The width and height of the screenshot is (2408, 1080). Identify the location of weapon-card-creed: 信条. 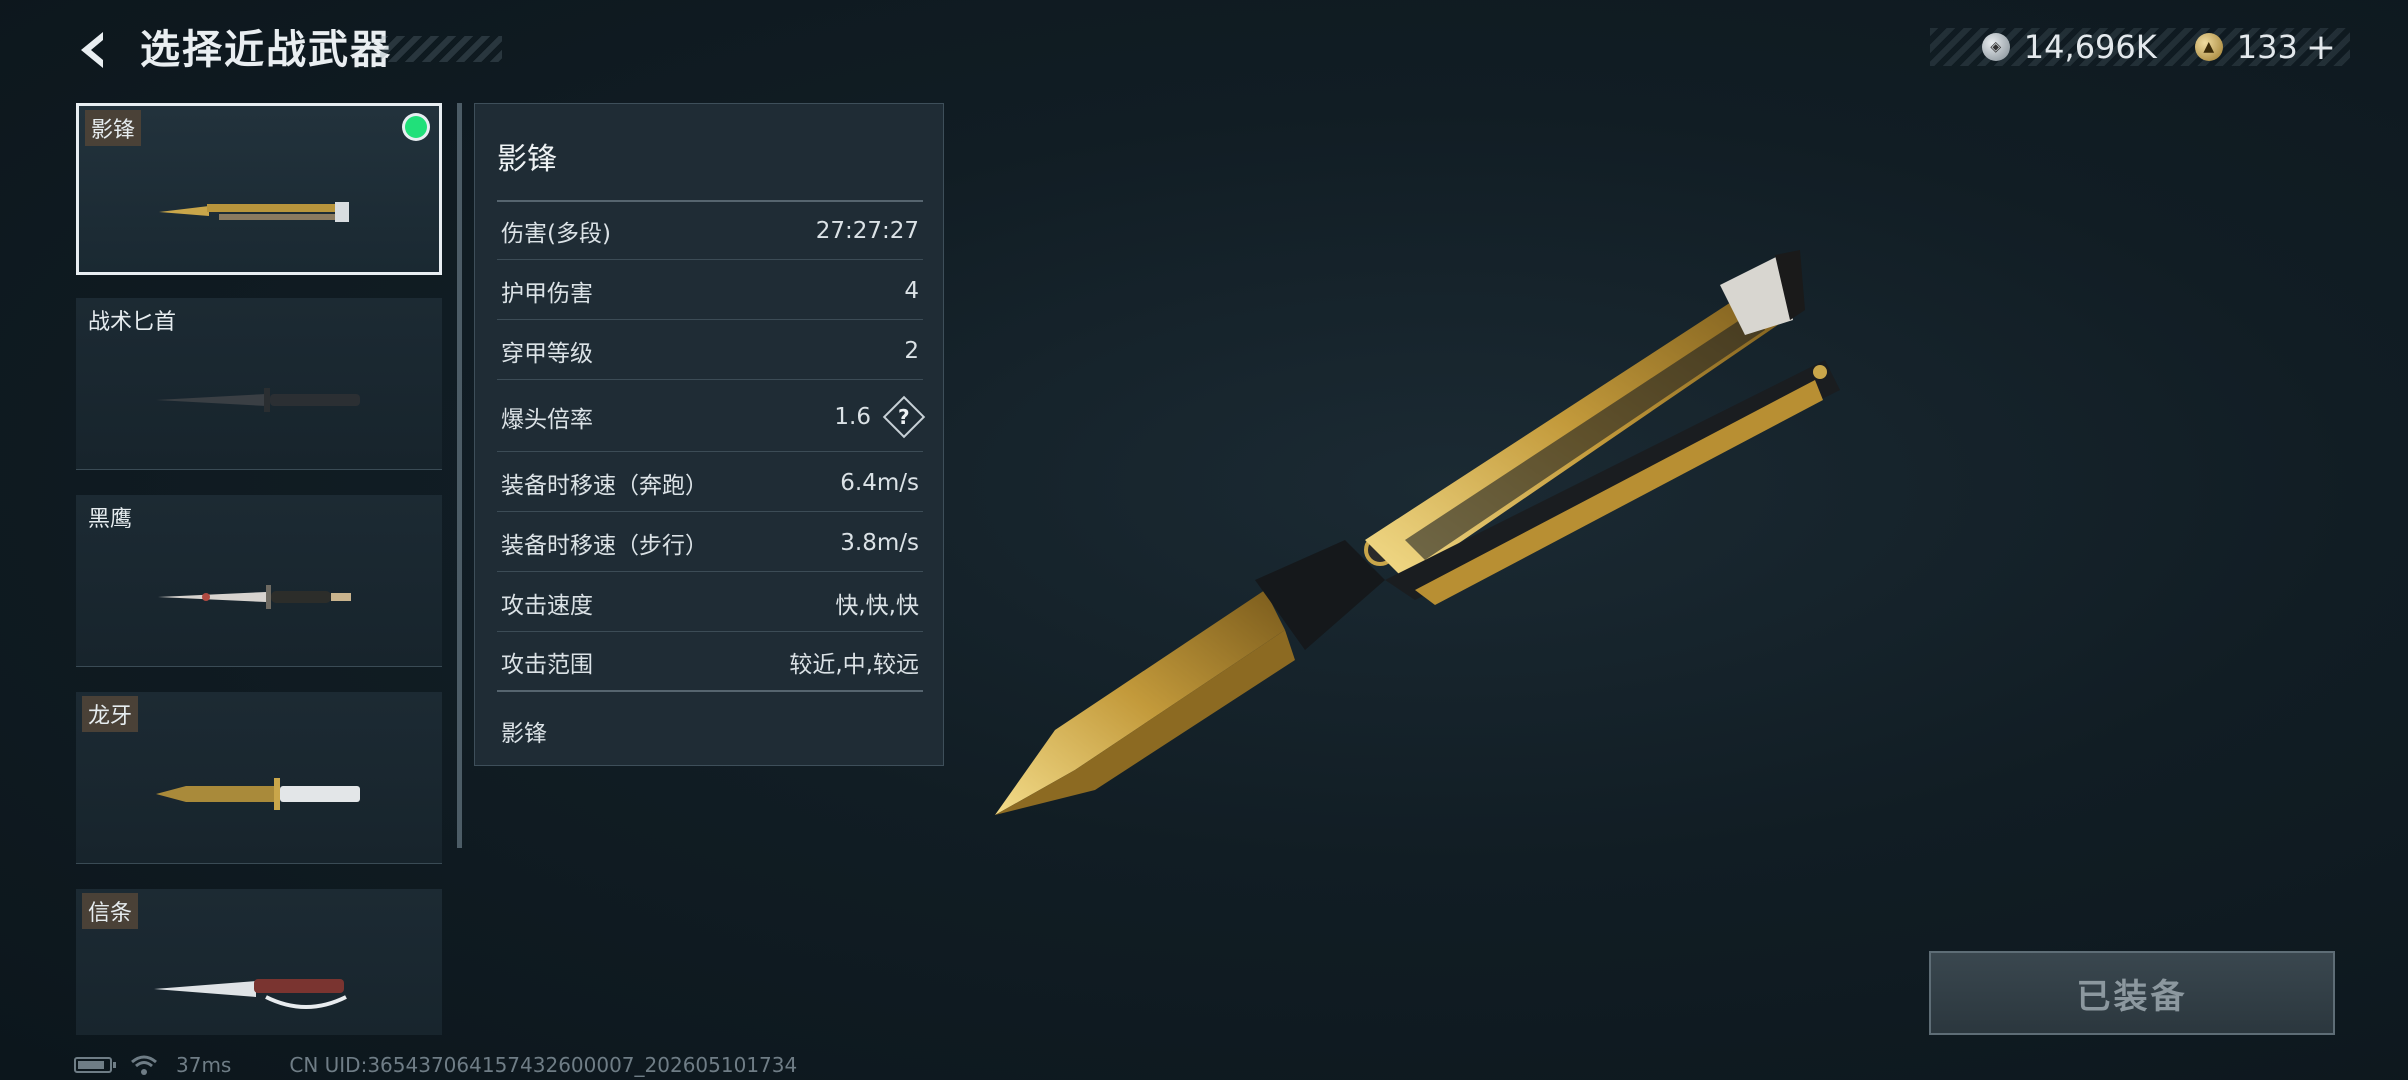
(259, 962).